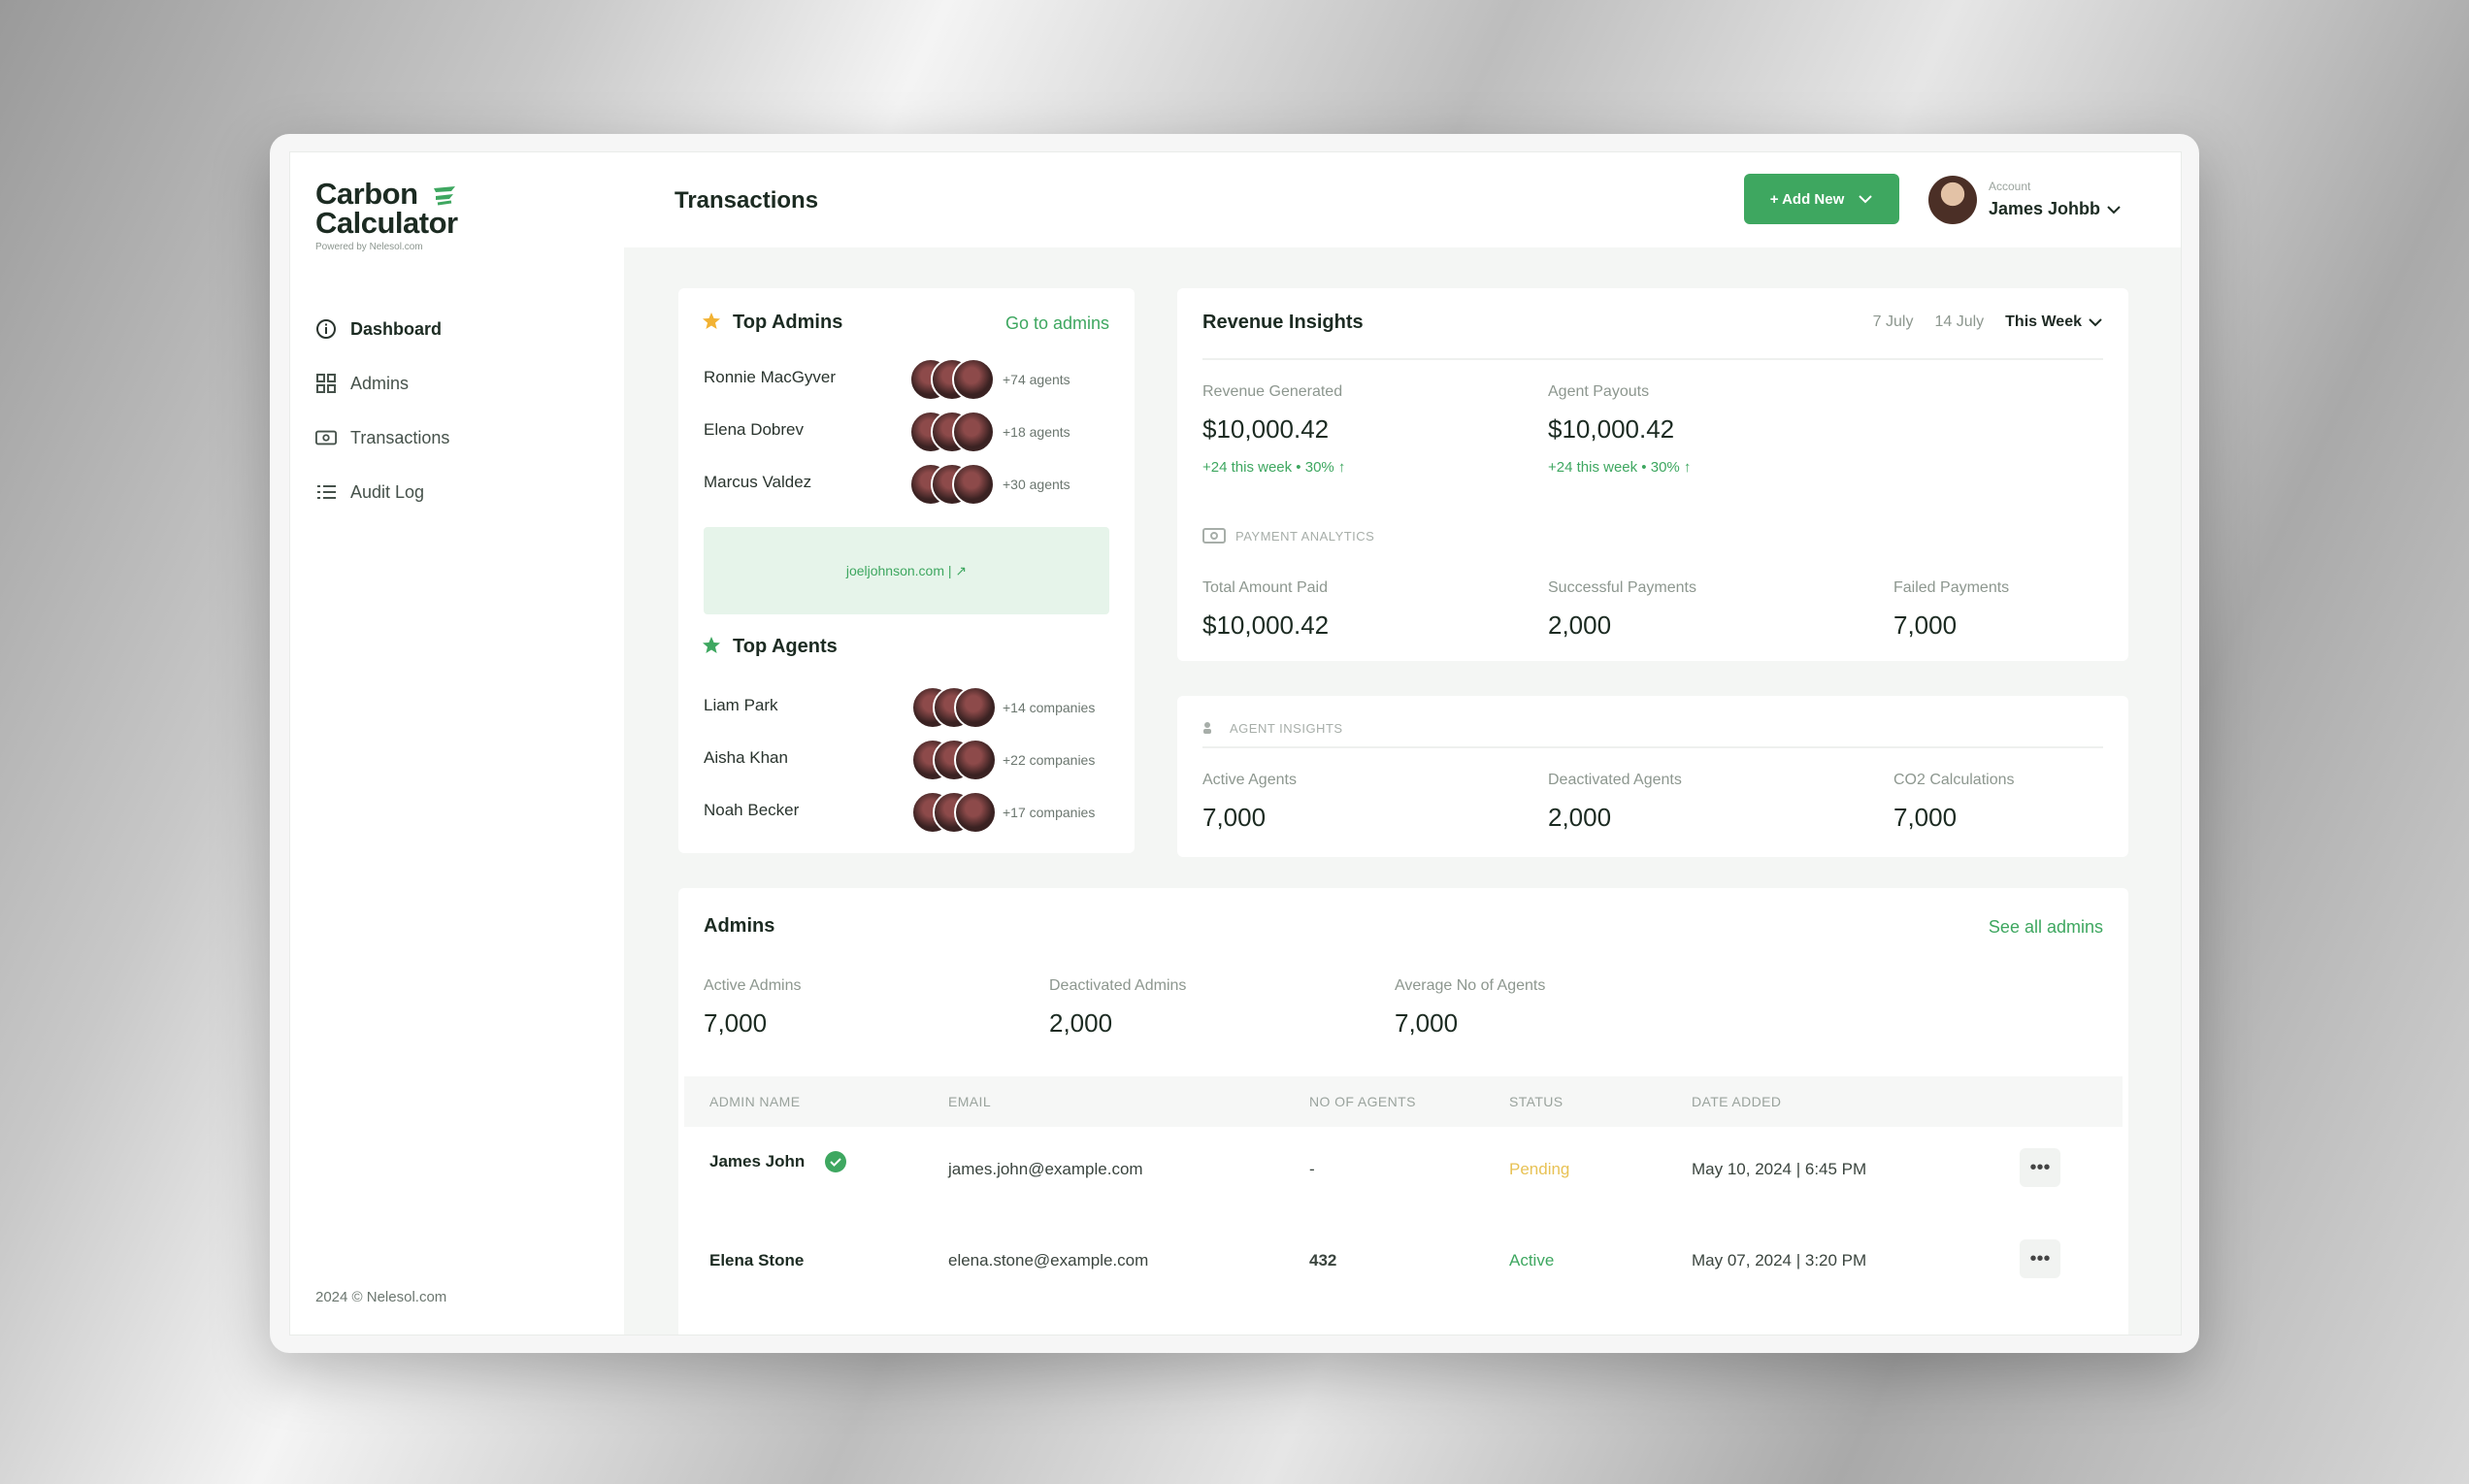 This screenshot has height=1484, width=2469. I want to click on account-name: James Johbb, so click(2045, 208).